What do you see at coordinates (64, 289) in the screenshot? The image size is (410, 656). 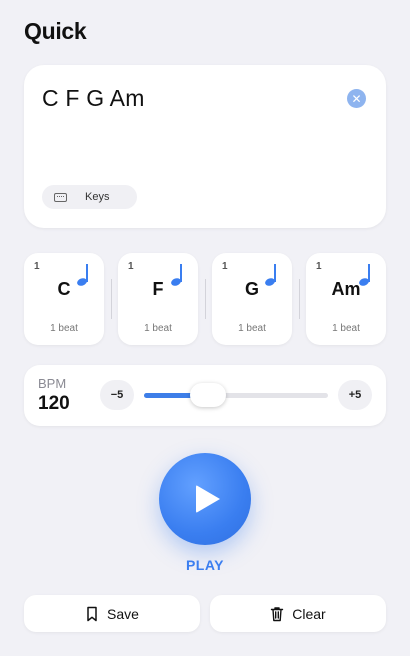 I see `chord-name: C` at bounding box center [64, 289].